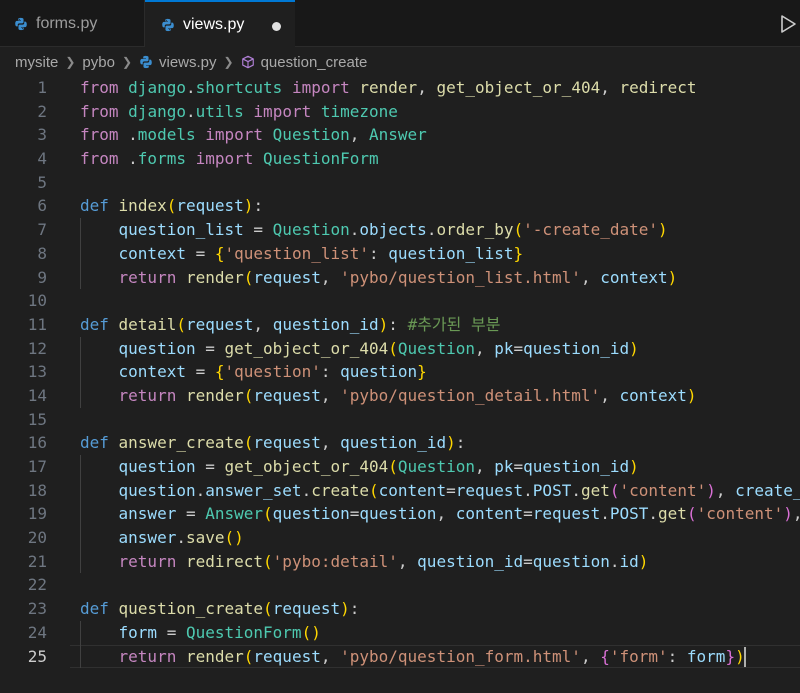 Image resolution: width=800 pixels, height=693 pixels. I want to click on line-number: 8, so click(23, 254).